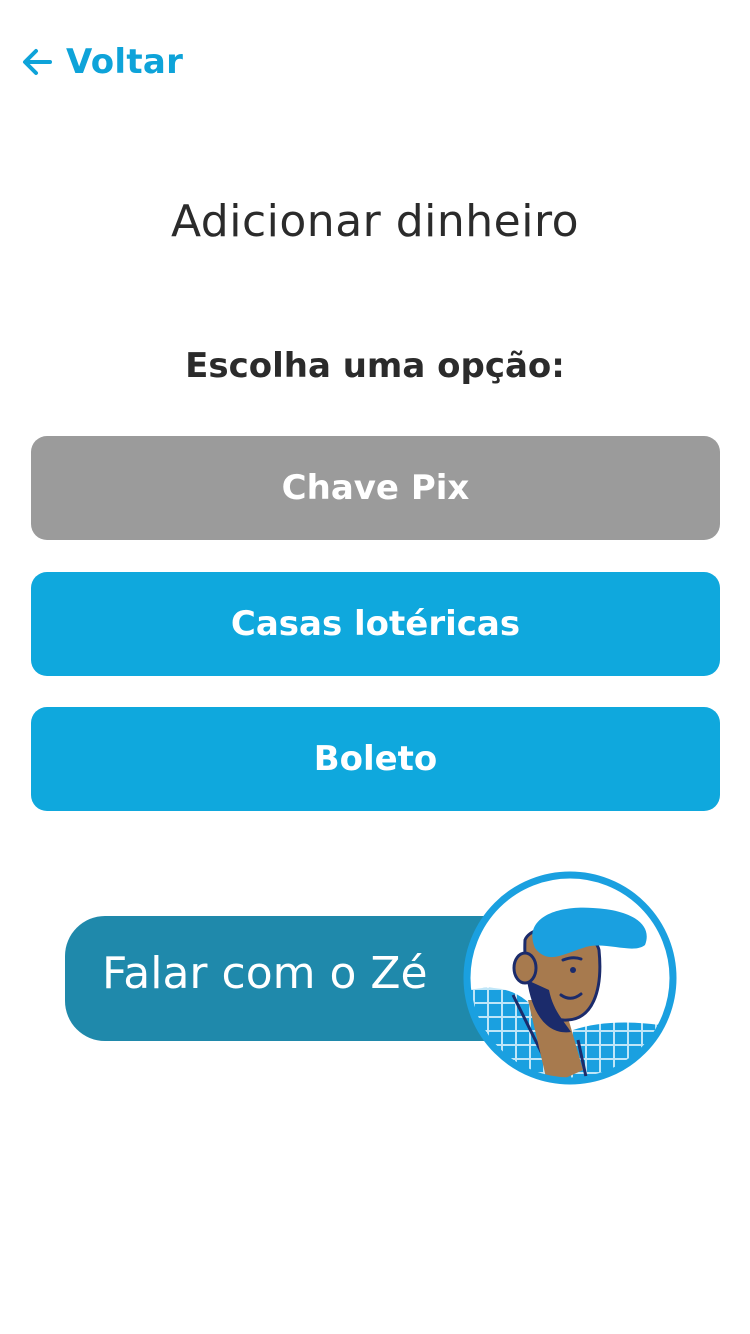  I want to click on talk-to-ze-label: Falar com o Zé, so click(265, 973).